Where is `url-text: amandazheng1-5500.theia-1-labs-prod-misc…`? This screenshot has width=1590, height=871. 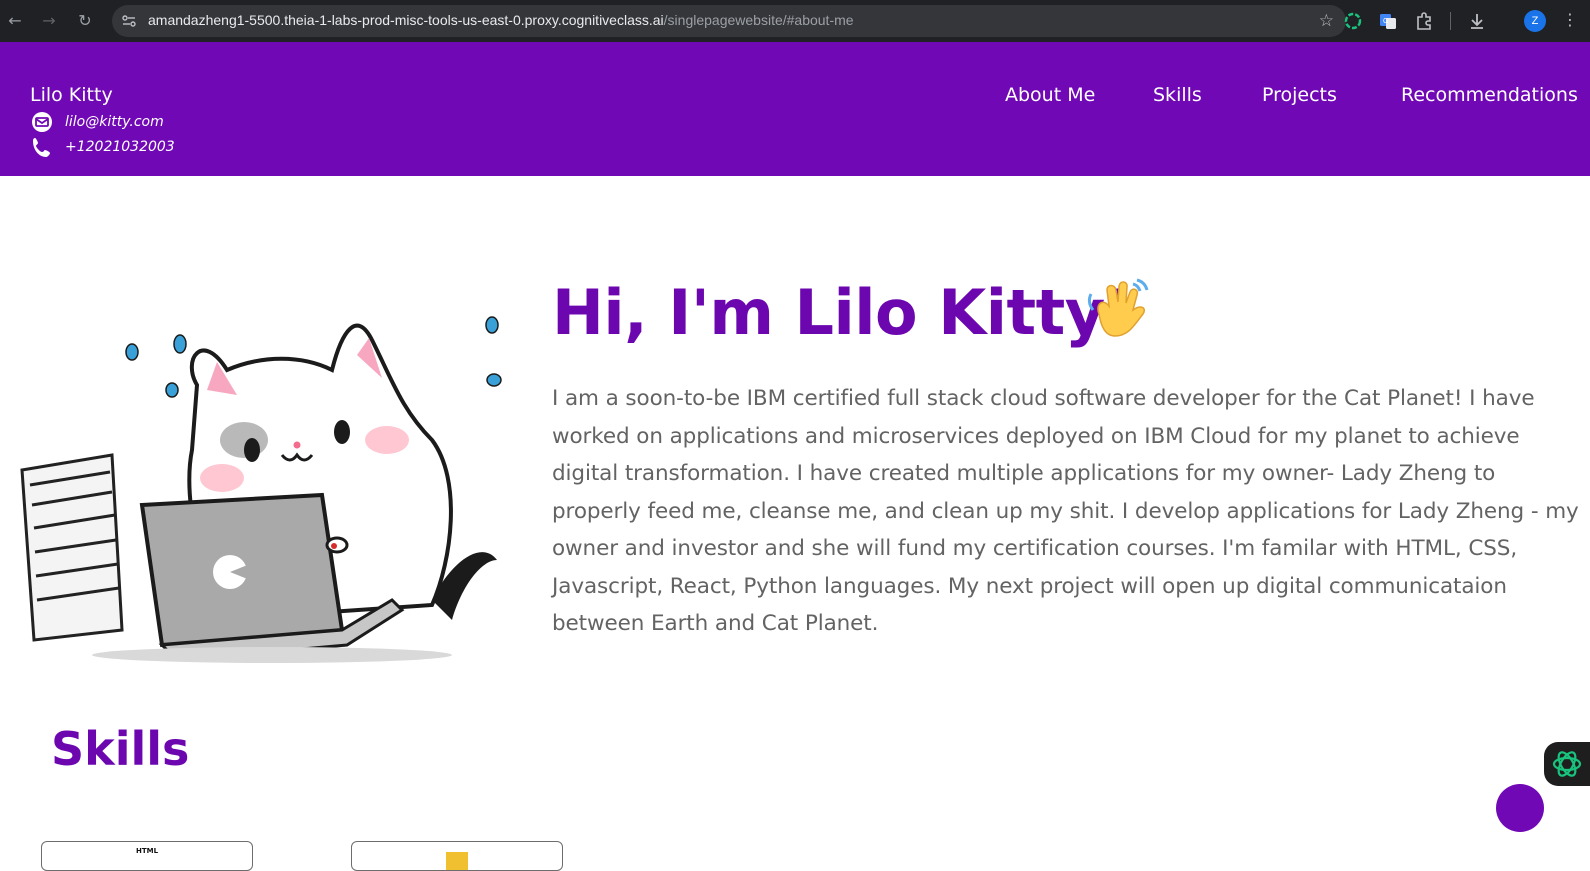 url-text: amandazheng1-5500.theia-1-labs-prod-misc… is located at coordinates (501, 20).